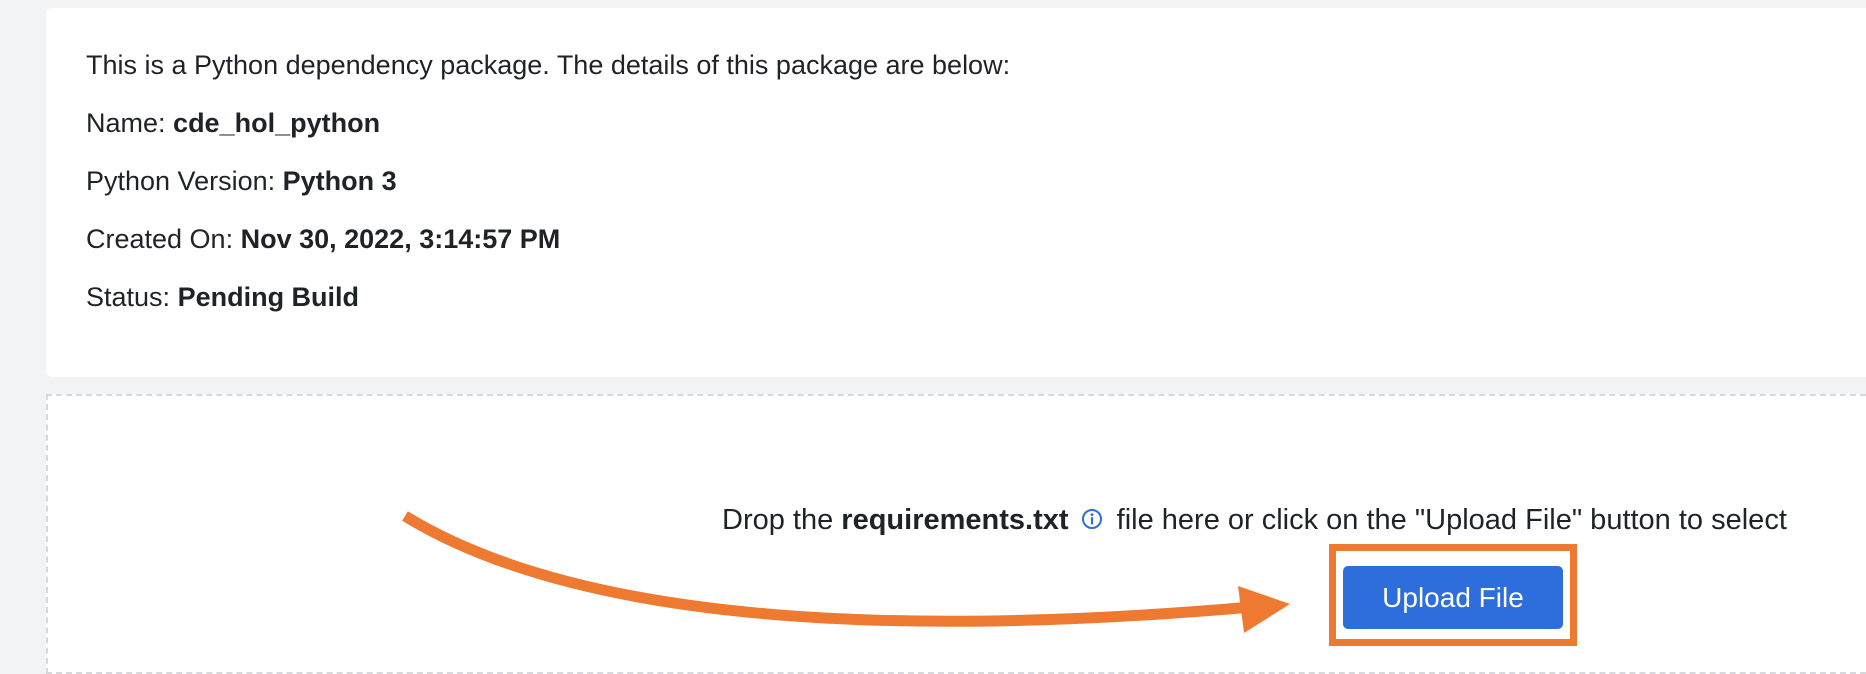 Image resolution: width=1866 pixels, height=674 pixels. Describe the element at coordinates (976, 123) in the screenshot. I see `package-name-row: Name: cde_hol_python` at that location.